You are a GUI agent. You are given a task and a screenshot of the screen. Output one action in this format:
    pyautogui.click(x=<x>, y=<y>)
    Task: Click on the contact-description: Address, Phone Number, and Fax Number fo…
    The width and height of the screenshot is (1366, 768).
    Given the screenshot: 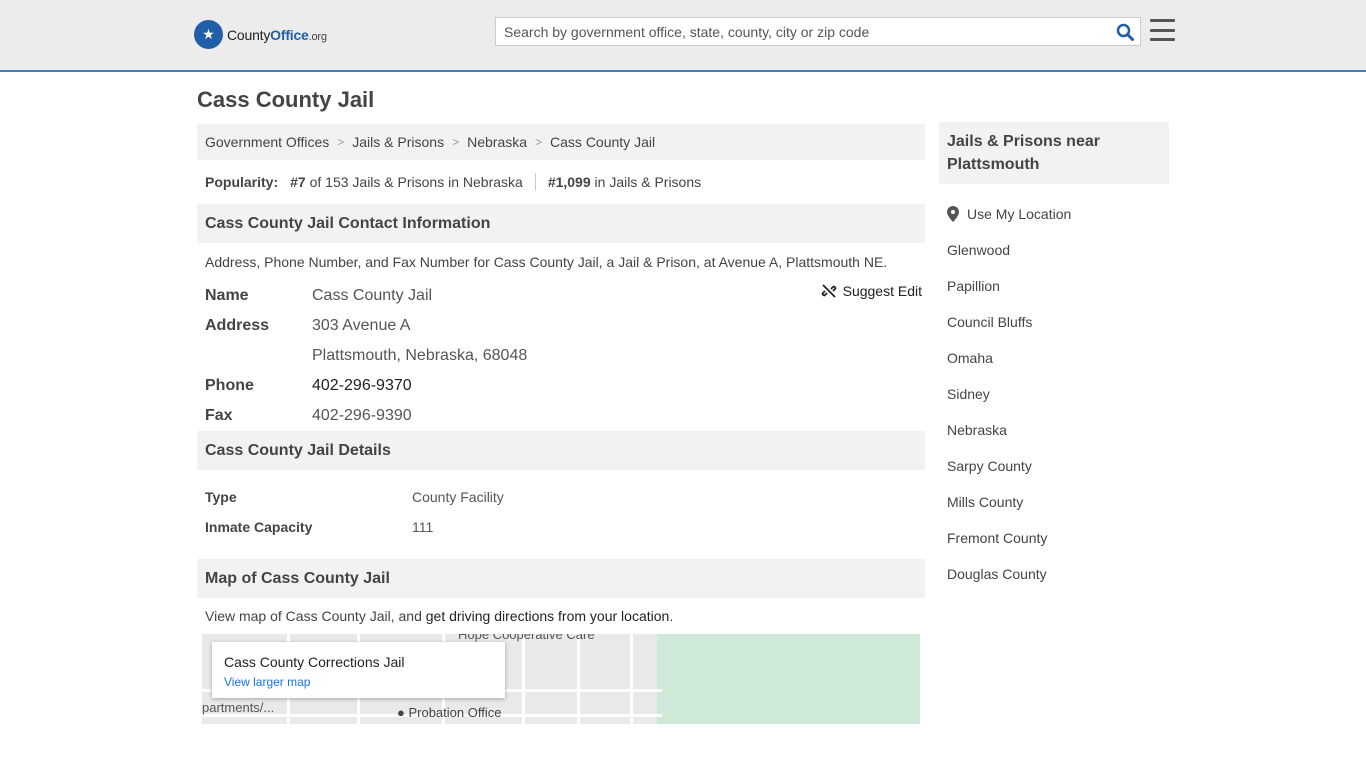 What is the action you would take?
    pyautogui.click(x=546, y=262)
    